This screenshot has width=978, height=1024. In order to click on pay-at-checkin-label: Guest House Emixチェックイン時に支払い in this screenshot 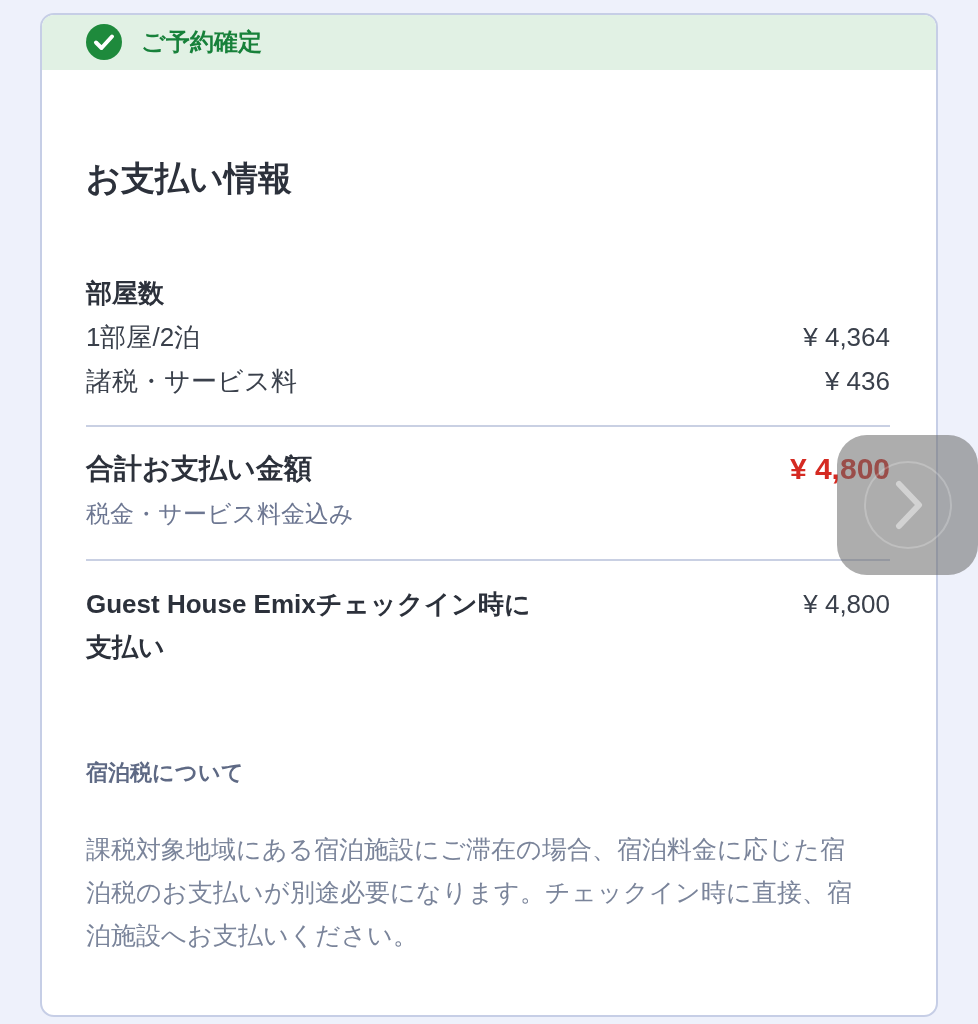, I will do `click(309, 626)`.